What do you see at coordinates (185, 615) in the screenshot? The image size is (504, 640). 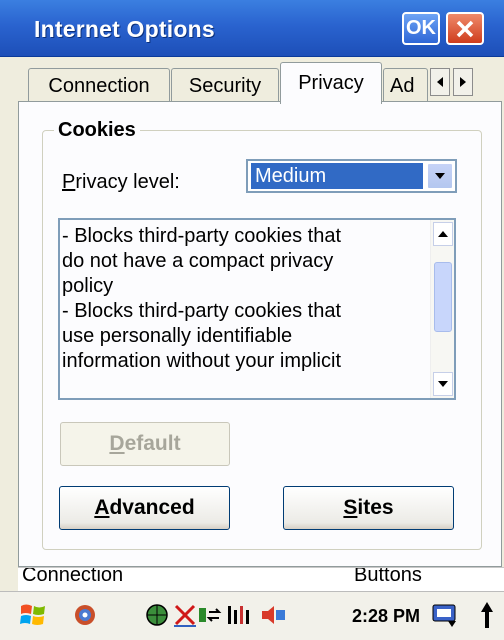 I see `signal-off-icon` at bounding box center [185, 615].